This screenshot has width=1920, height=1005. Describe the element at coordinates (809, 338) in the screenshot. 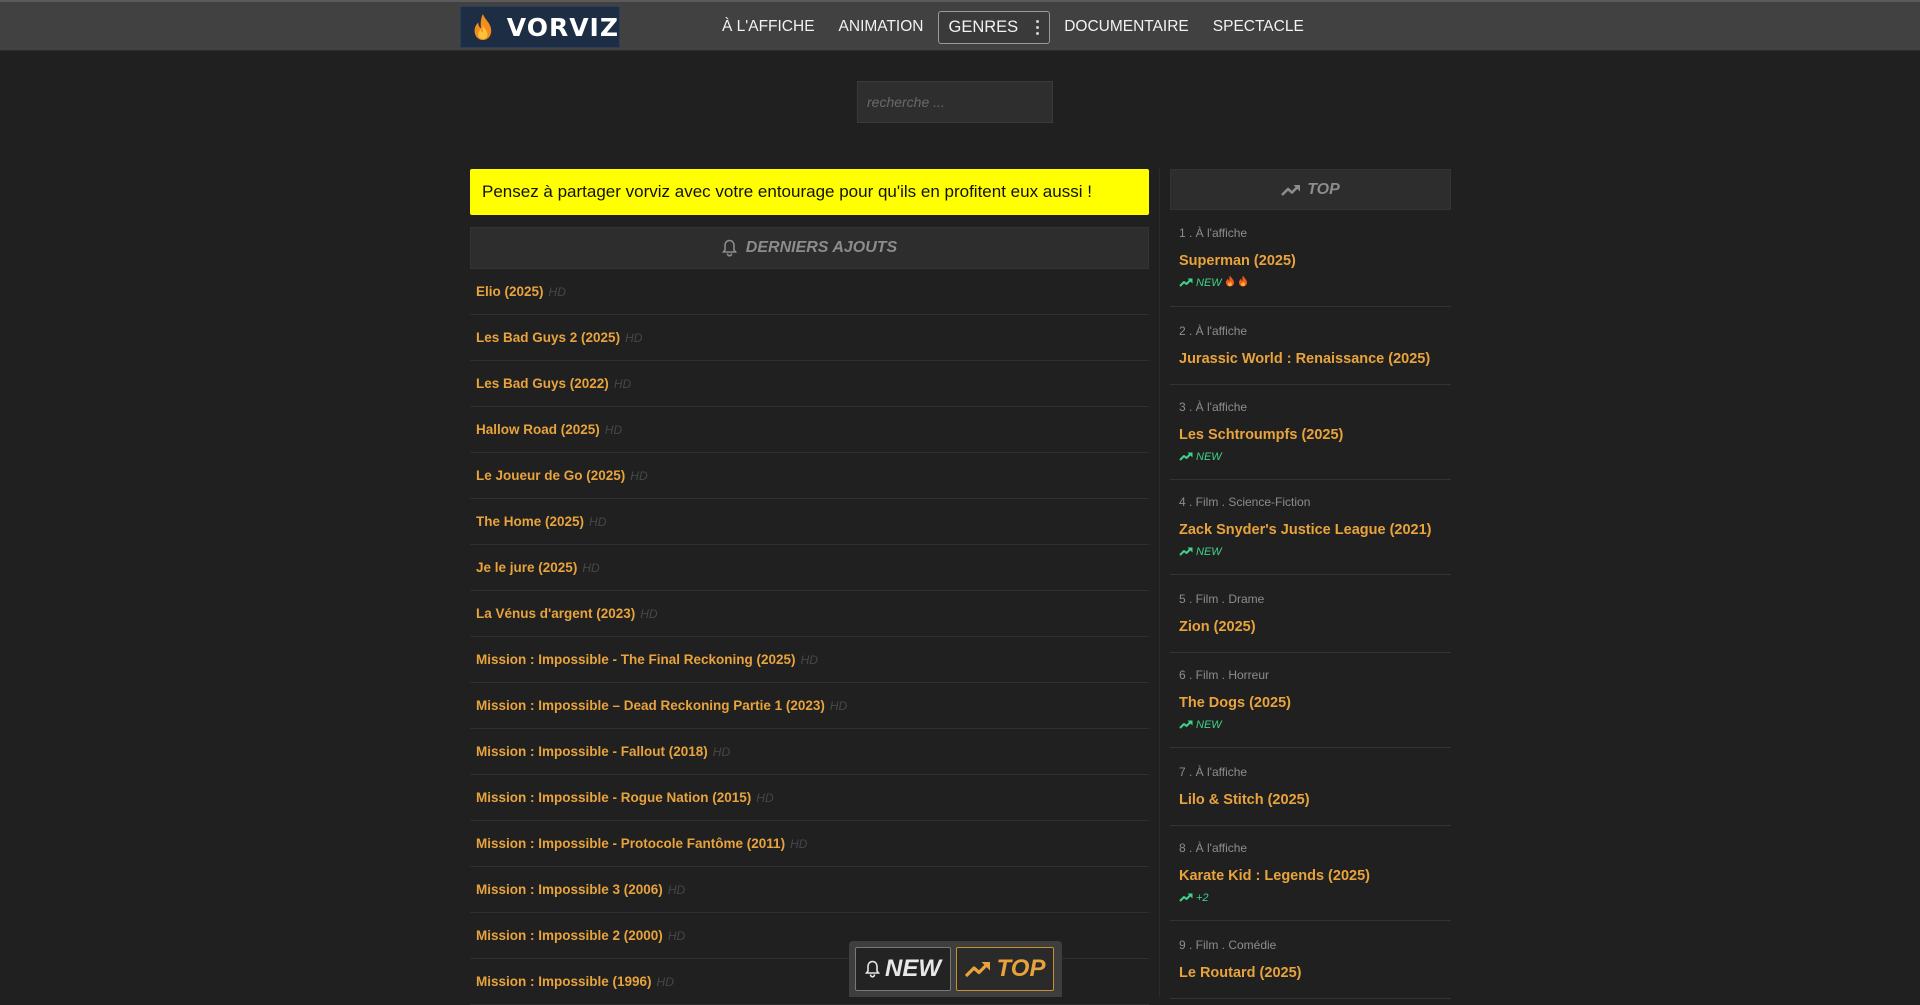

I see `list-item: Les Bad Guys 2 (2025) HD` at that location.